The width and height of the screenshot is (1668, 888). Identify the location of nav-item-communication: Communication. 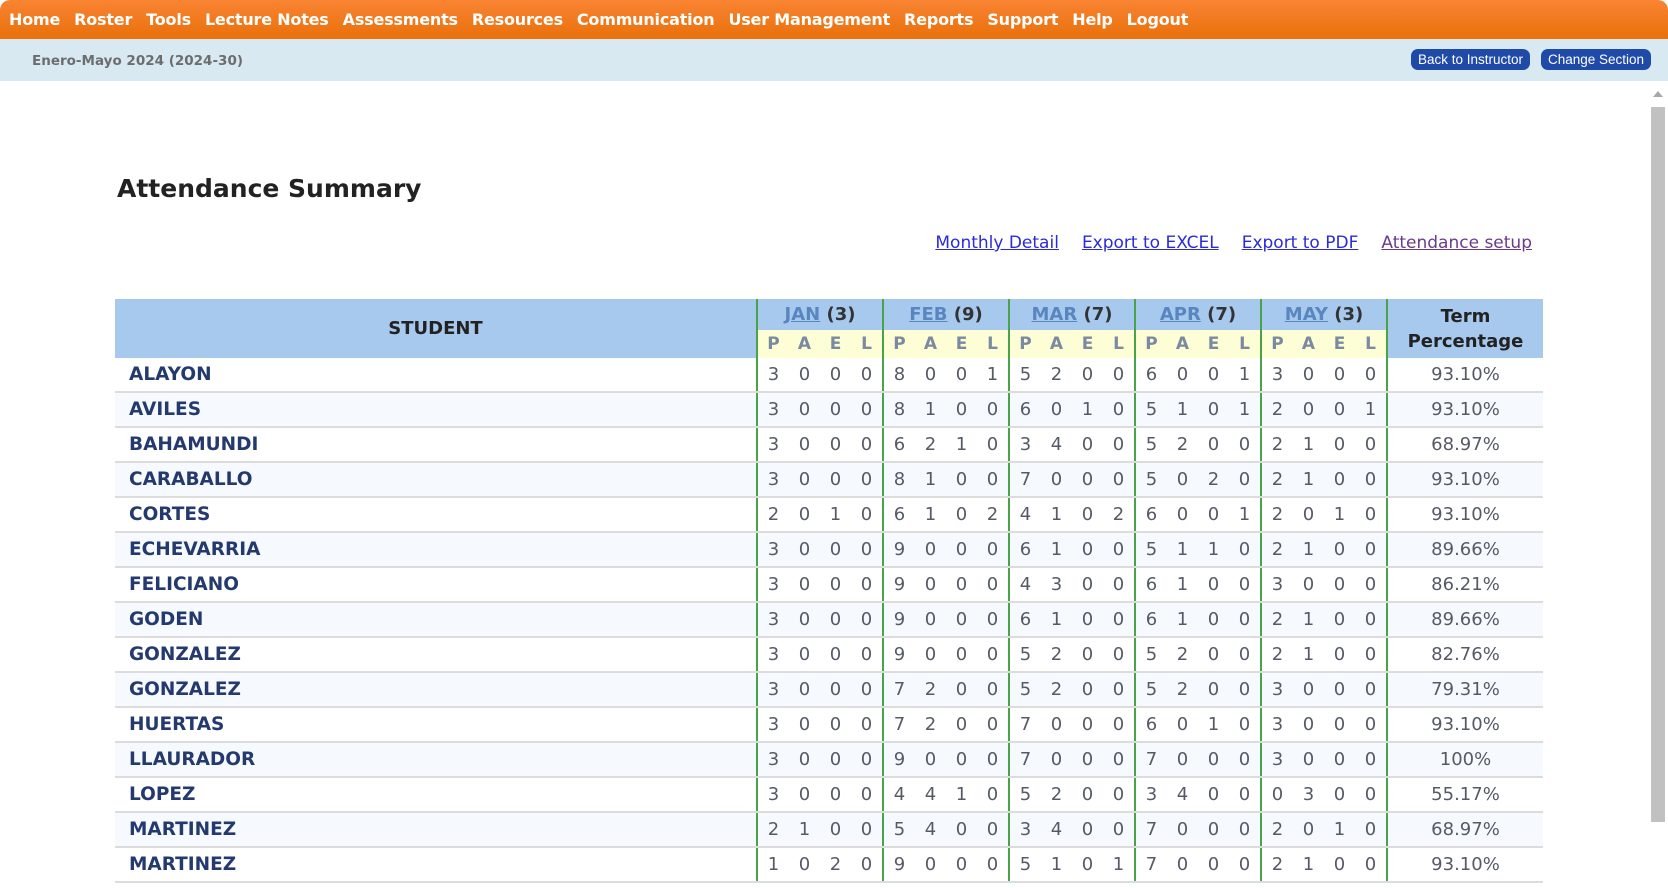
(646, 19).